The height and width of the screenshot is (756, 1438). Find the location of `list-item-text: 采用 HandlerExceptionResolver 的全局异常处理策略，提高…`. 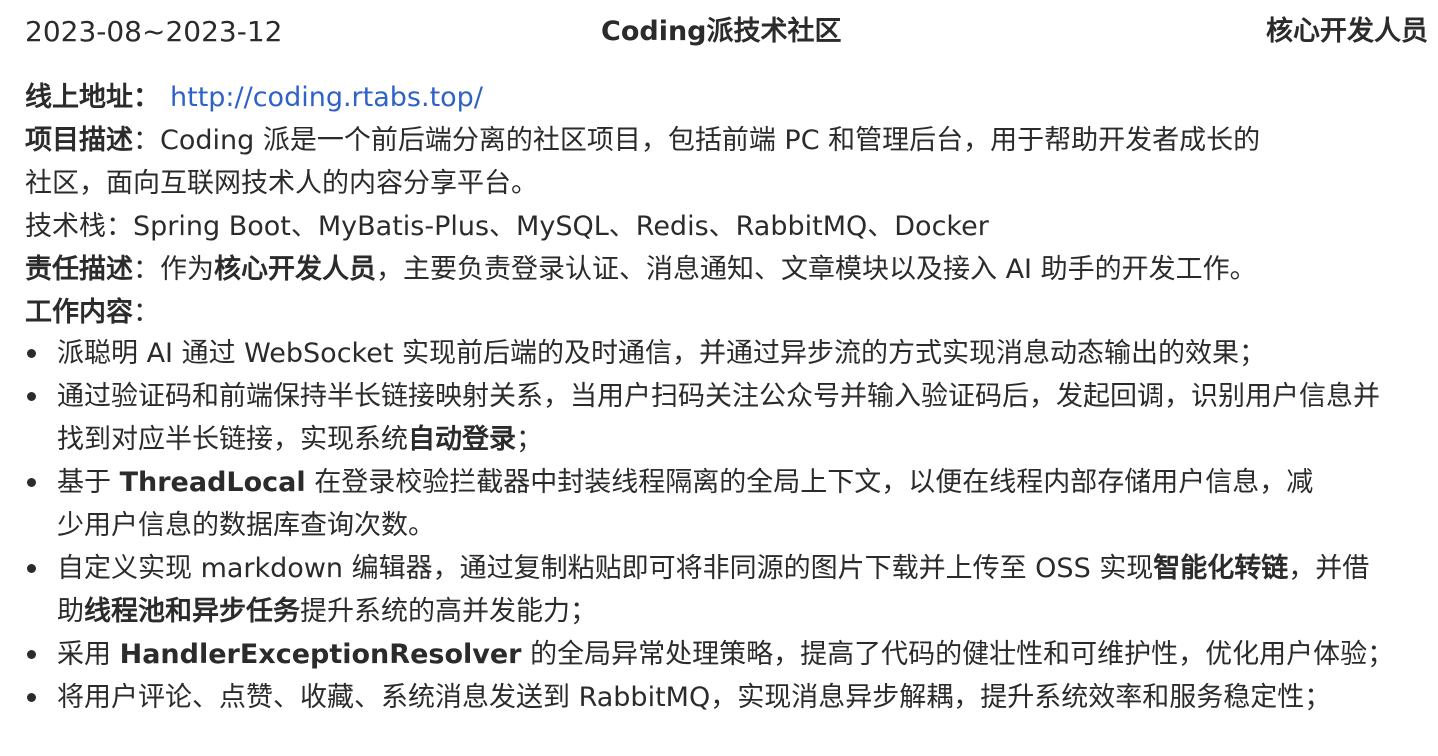

list-item-text: 采用 HandlerExceptionResolver 的全局异常处理策略，提高… is located at coordinates (746, 654).